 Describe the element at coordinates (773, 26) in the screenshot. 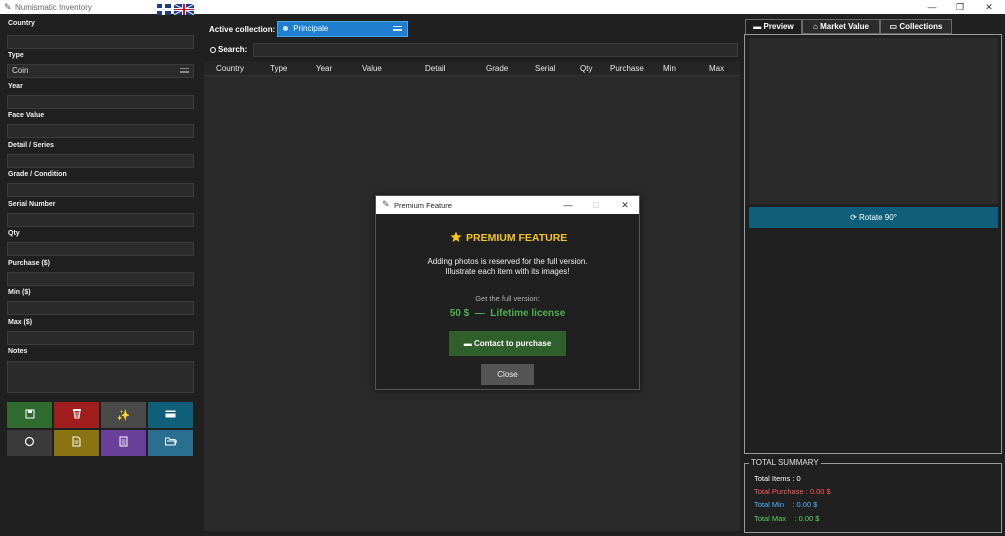

I see `tab-preview: ▬ Preview` at that location.